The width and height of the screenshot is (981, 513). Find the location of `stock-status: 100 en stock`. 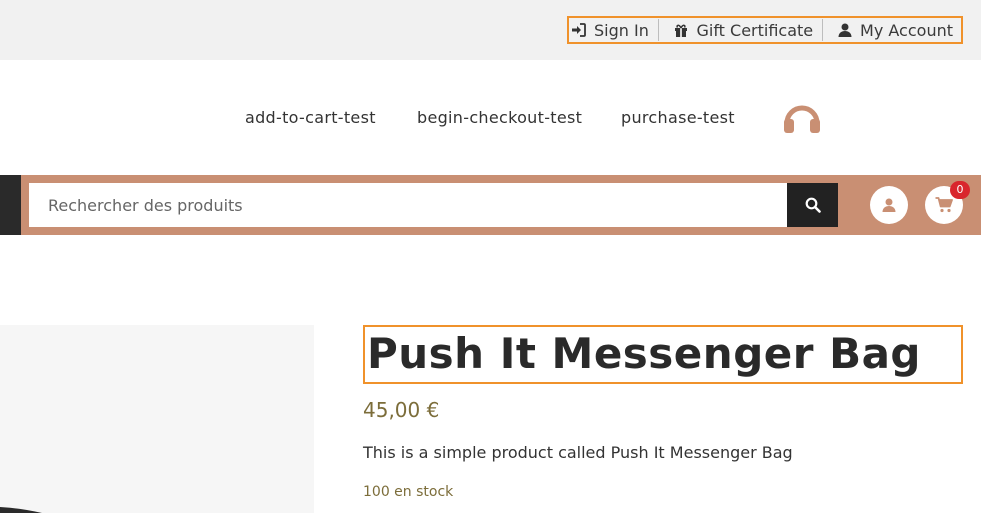

stock-status: 100 en stock is located at coordinates (408, 492).